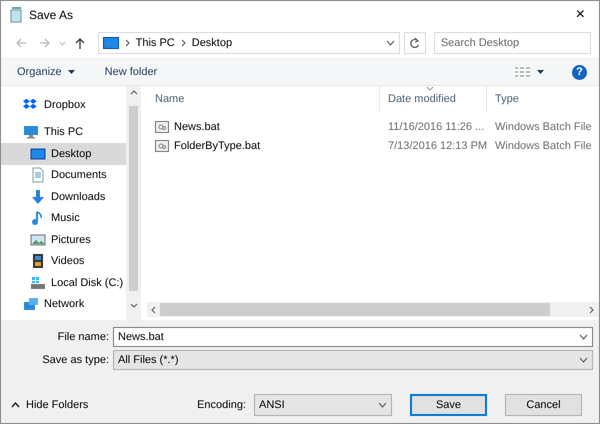  Describe the element at coordinates (263, 127) in the screenshot. I see `file-name-cell: News.bat` at that location.